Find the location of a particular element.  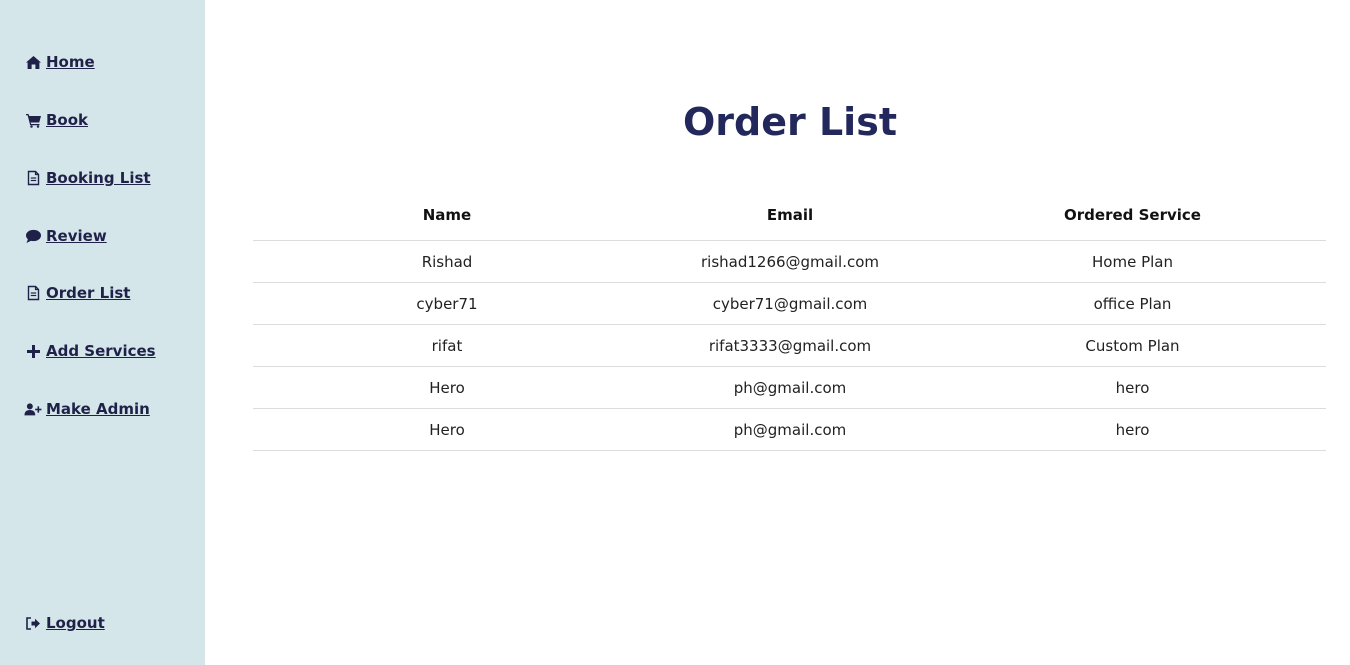

column-header-ordered-service: Ordered Service is located at coordinates (1132, 215).